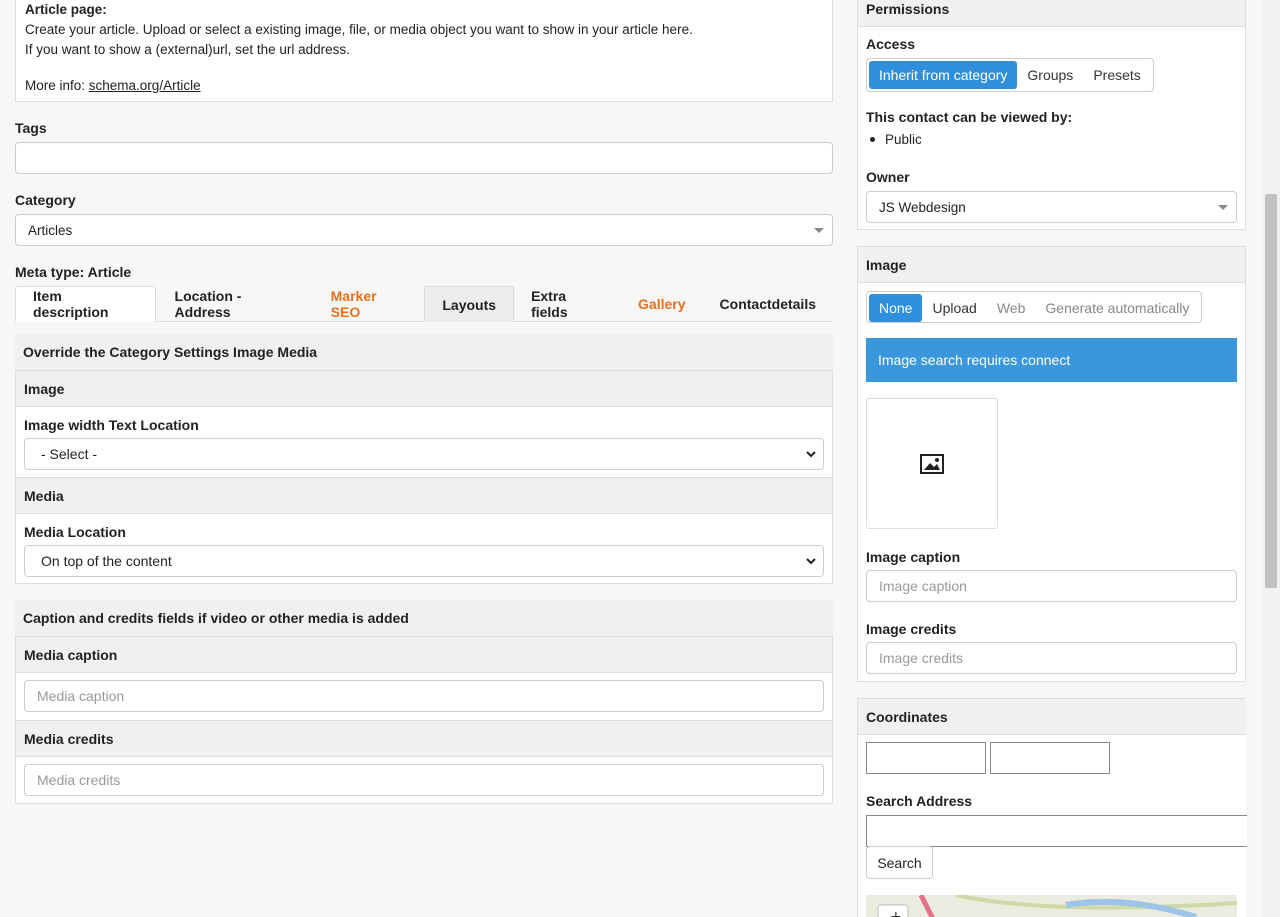  Describe the element at coordinates (1056, 831) in the screenshot. I see `search-address-input` at that location.